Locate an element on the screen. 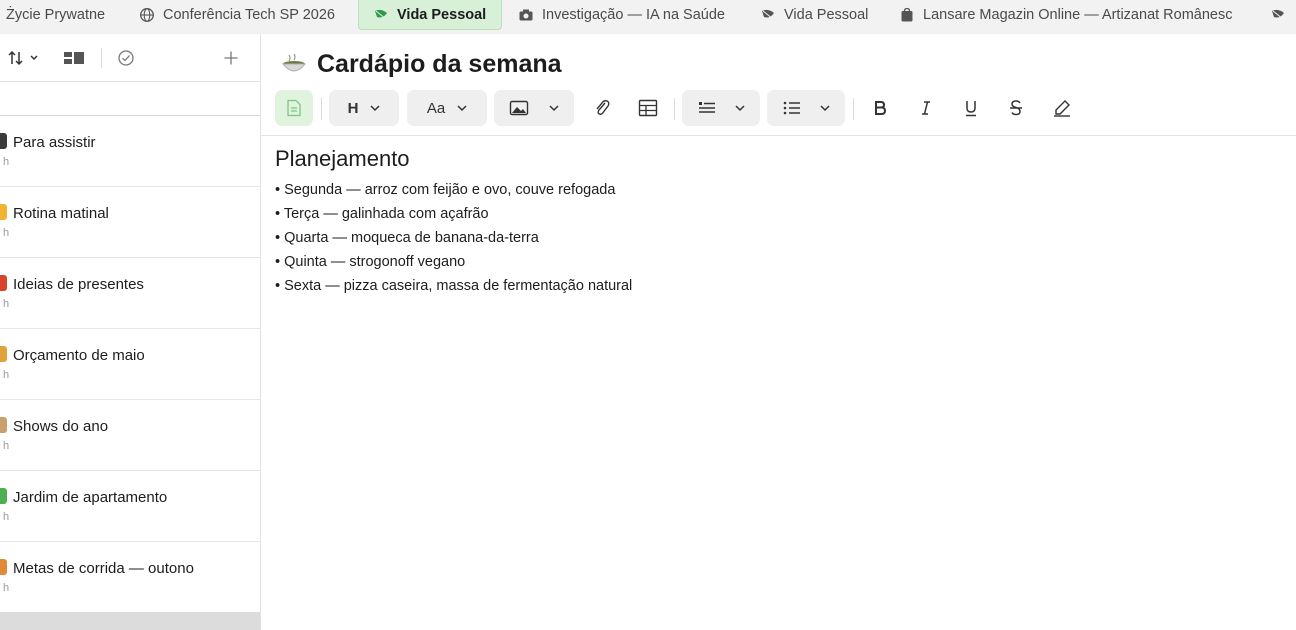  strikethrough-icon is located at coordinates (1016, 108).